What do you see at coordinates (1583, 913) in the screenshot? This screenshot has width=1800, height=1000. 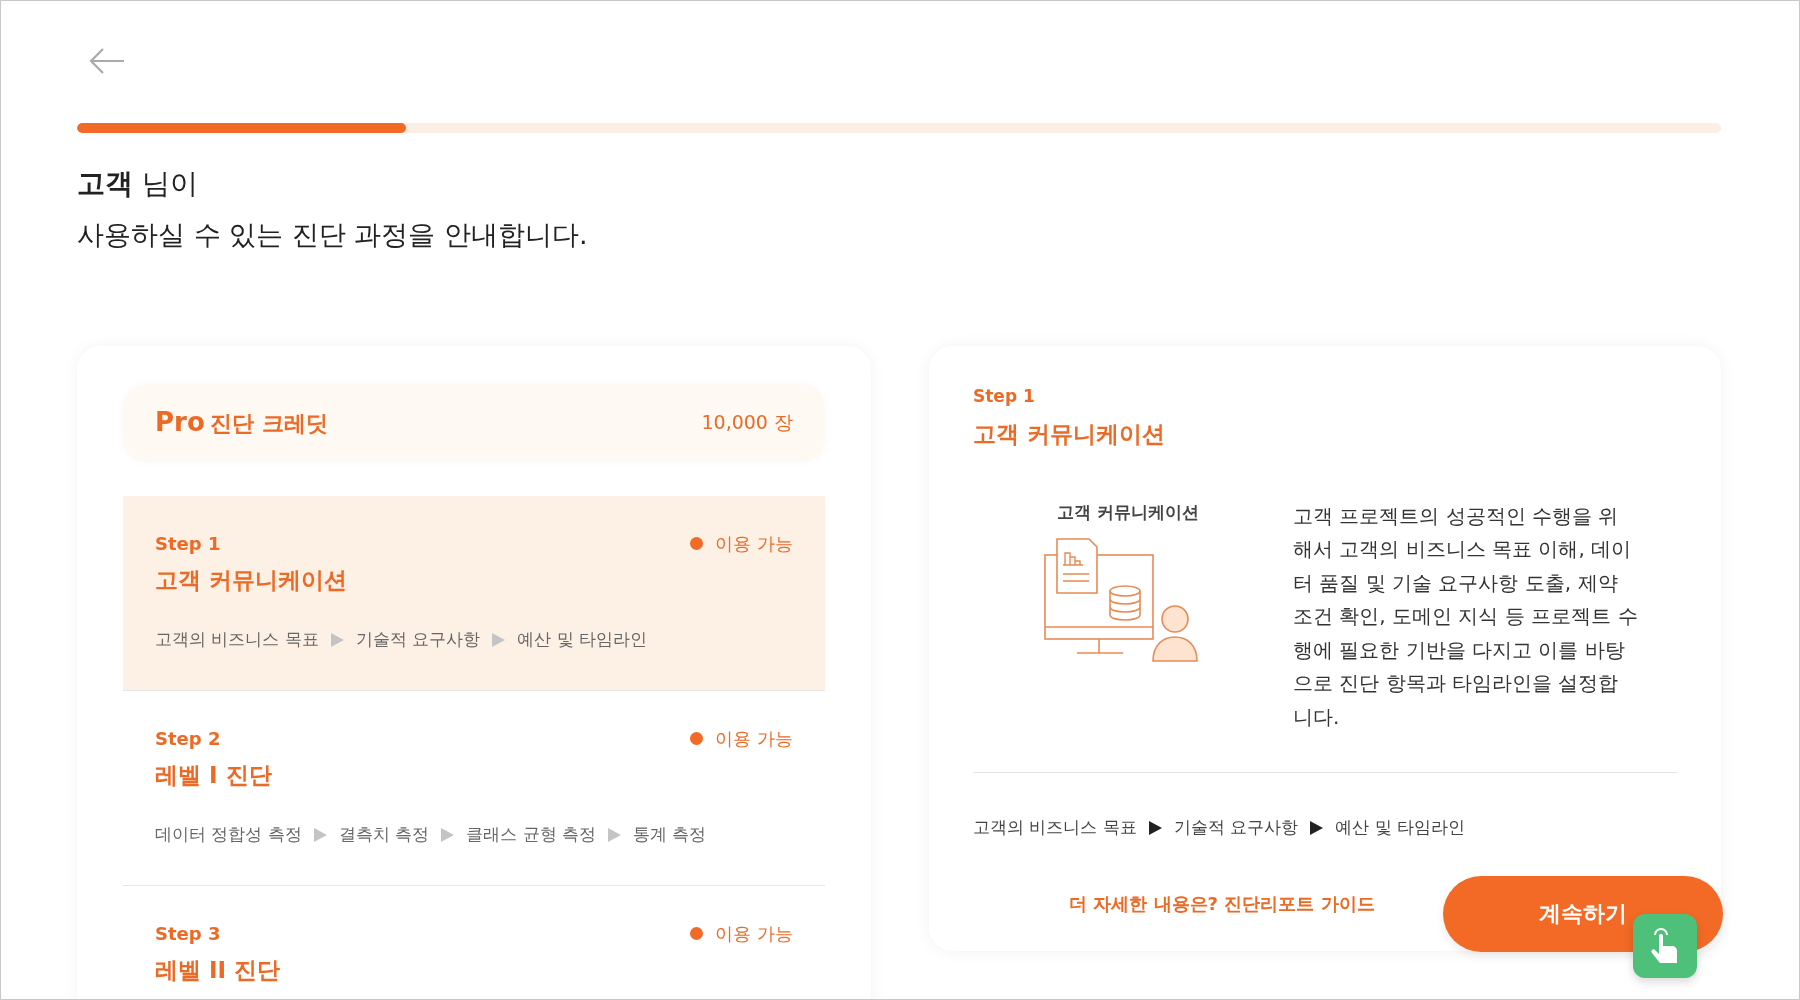 I see `continue-button: 계속하기` at bounding box center [1583, 913].